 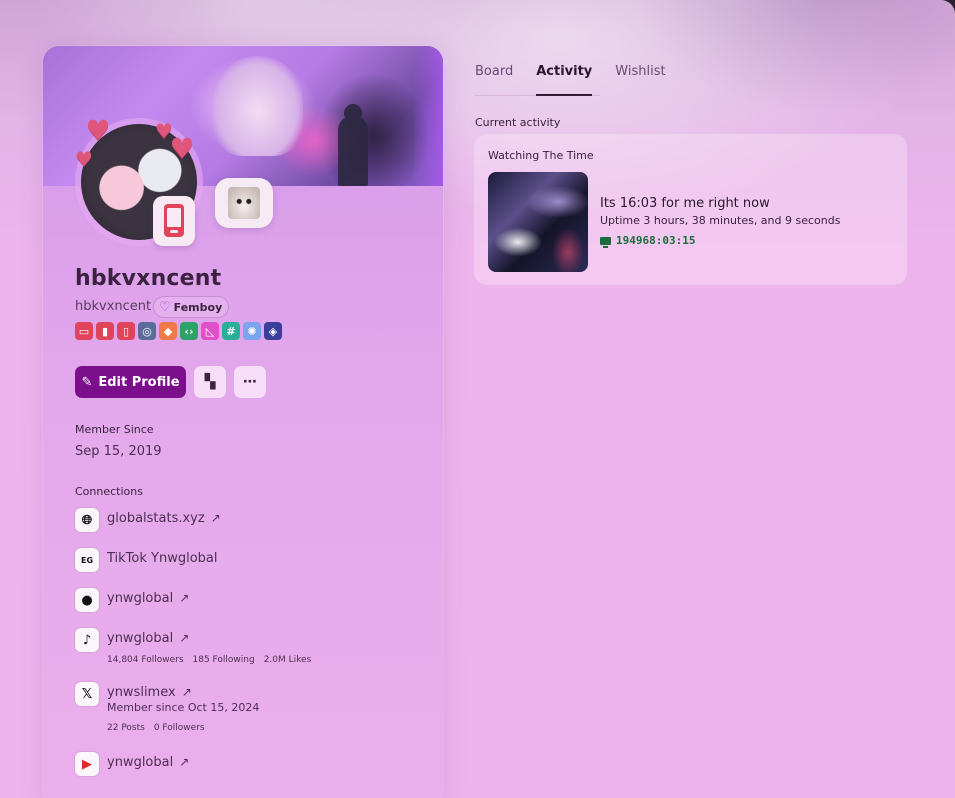 I want to click on tiktok-icon: ♪, so click(x=87, y=640).